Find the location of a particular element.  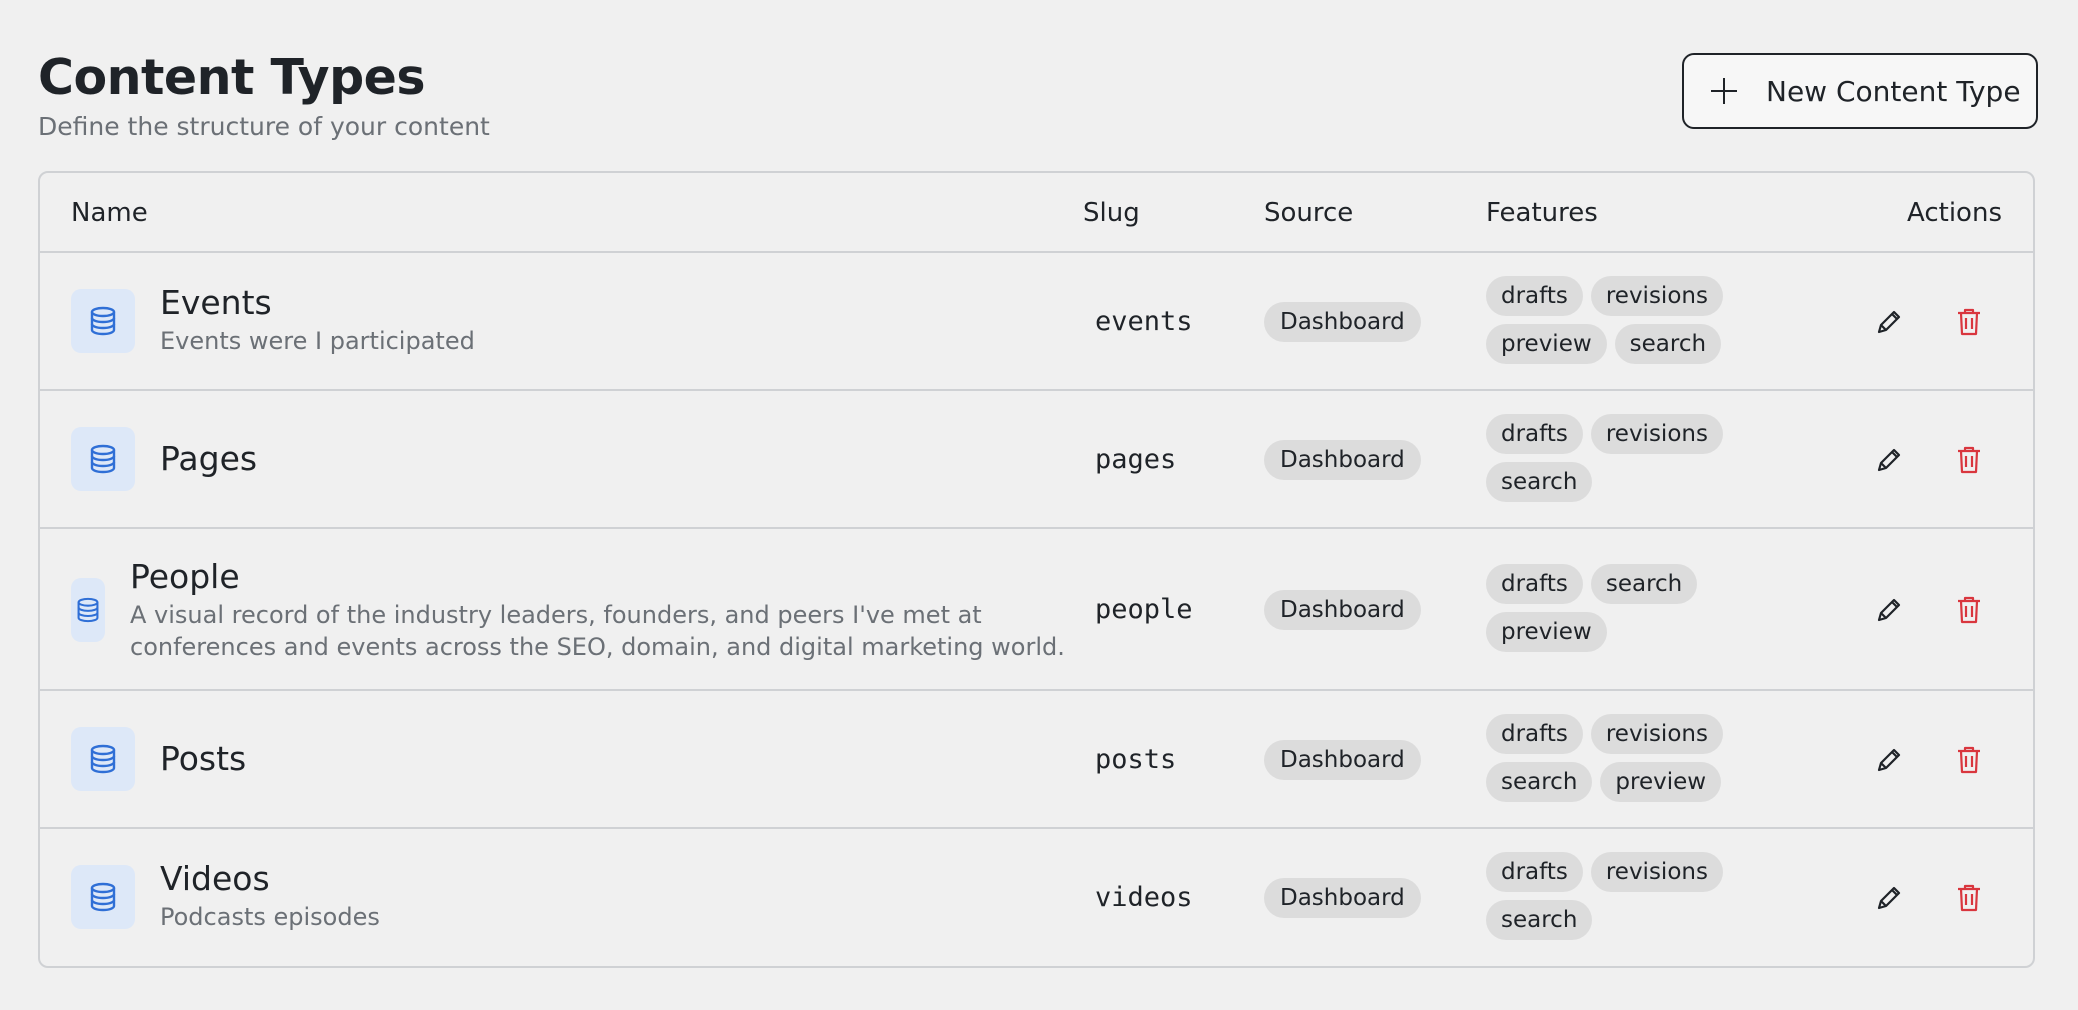

plus-icon is located at coordinates (1724, 91).